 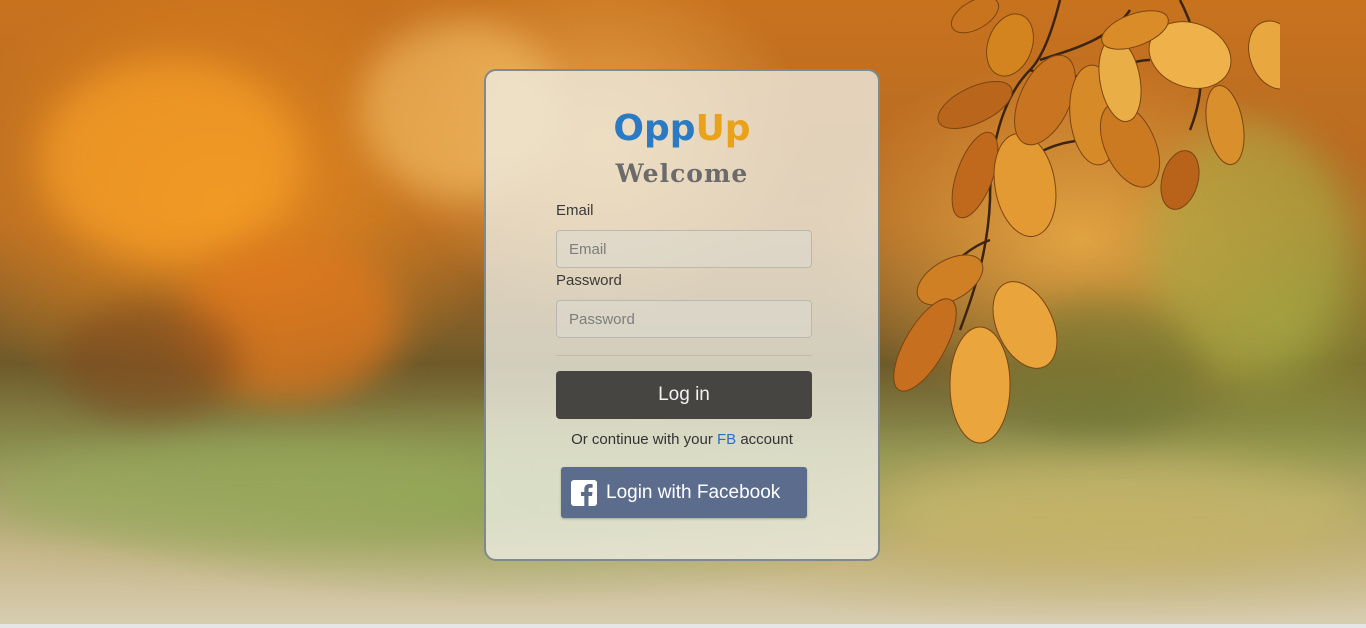 What do you see at coordinates (584, 492) in the screenshot?
I see `facebook-icon` at bounding box center [584, 492].